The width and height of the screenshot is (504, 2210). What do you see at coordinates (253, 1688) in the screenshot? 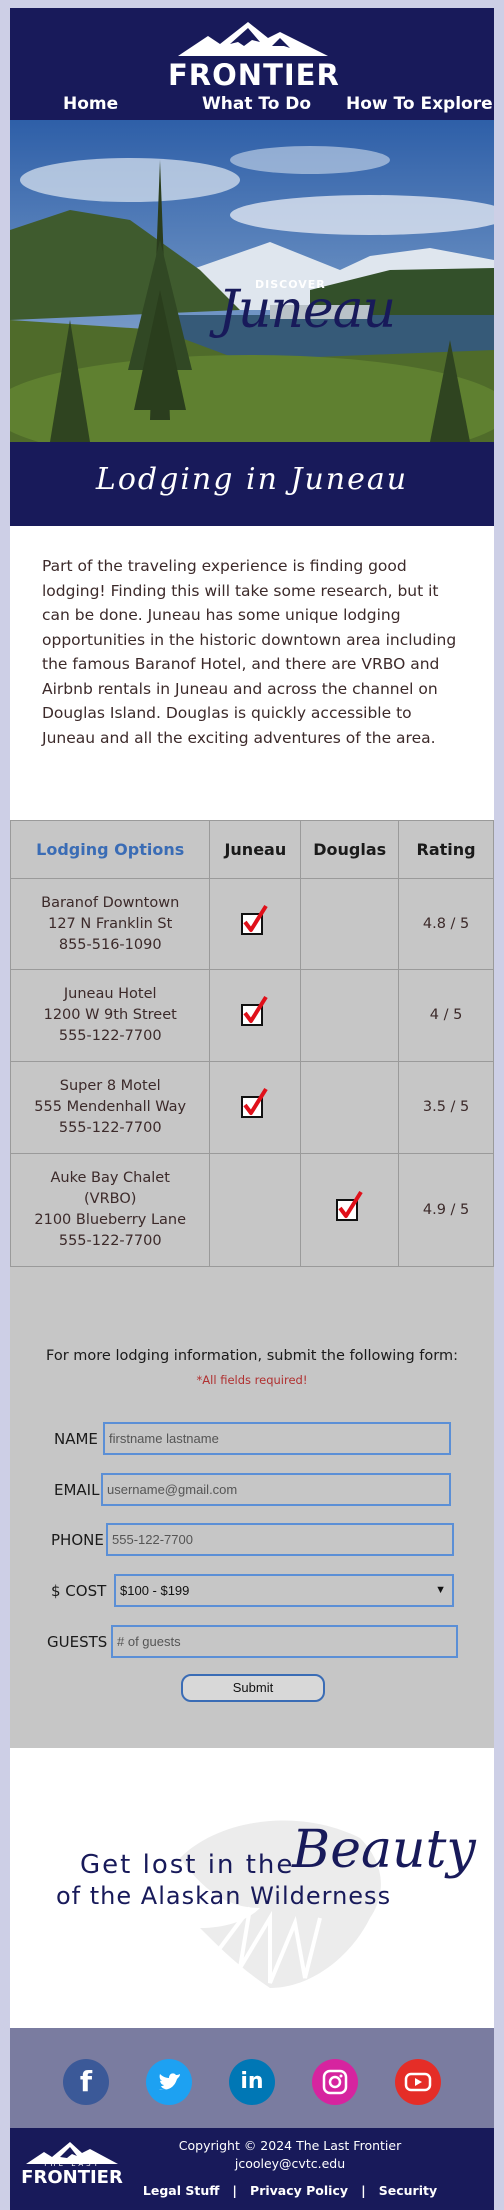
I see `submit-button: Submit` at bounding box center [253, 1688].